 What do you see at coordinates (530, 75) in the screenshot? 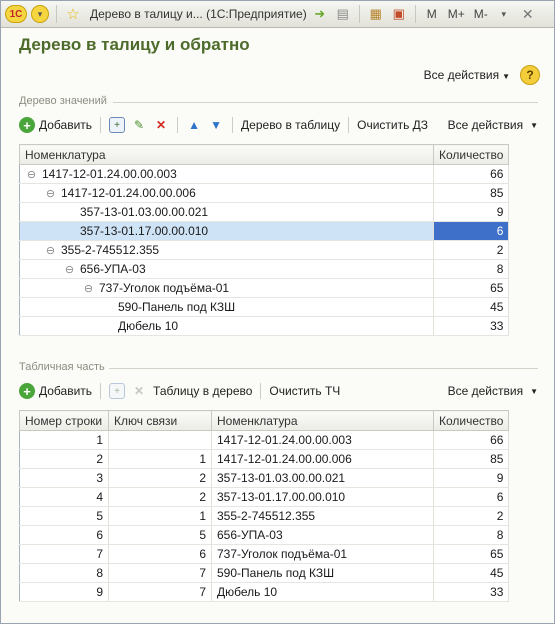
I see `help-button: ?` at bounding box center [530, 75].